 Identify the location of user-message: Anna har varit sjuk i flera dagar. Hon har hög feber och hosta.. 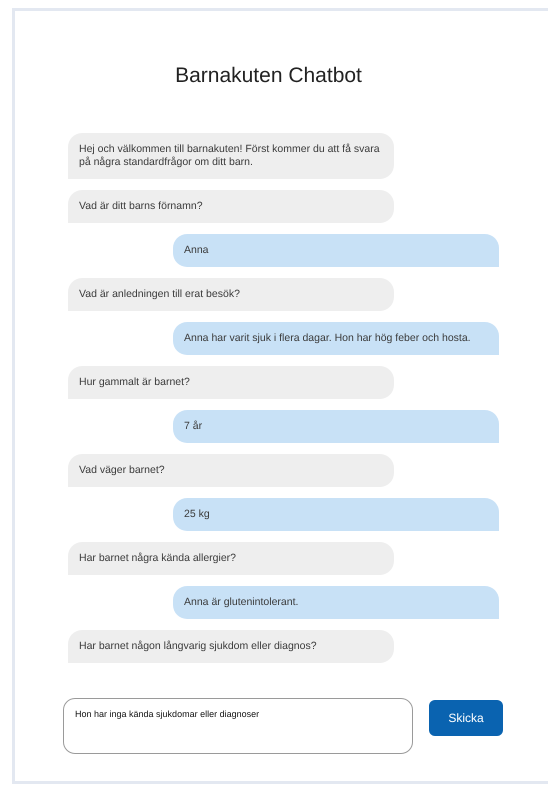
(336, 338).